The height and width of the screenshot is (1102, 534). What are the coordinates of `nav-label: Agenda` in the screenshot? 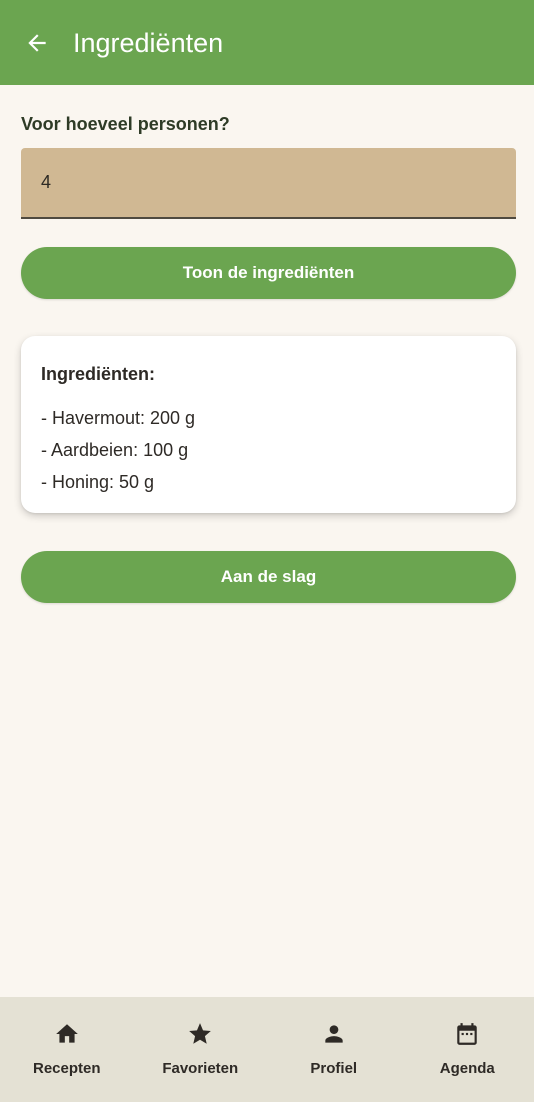 It's located at (467, 1068).